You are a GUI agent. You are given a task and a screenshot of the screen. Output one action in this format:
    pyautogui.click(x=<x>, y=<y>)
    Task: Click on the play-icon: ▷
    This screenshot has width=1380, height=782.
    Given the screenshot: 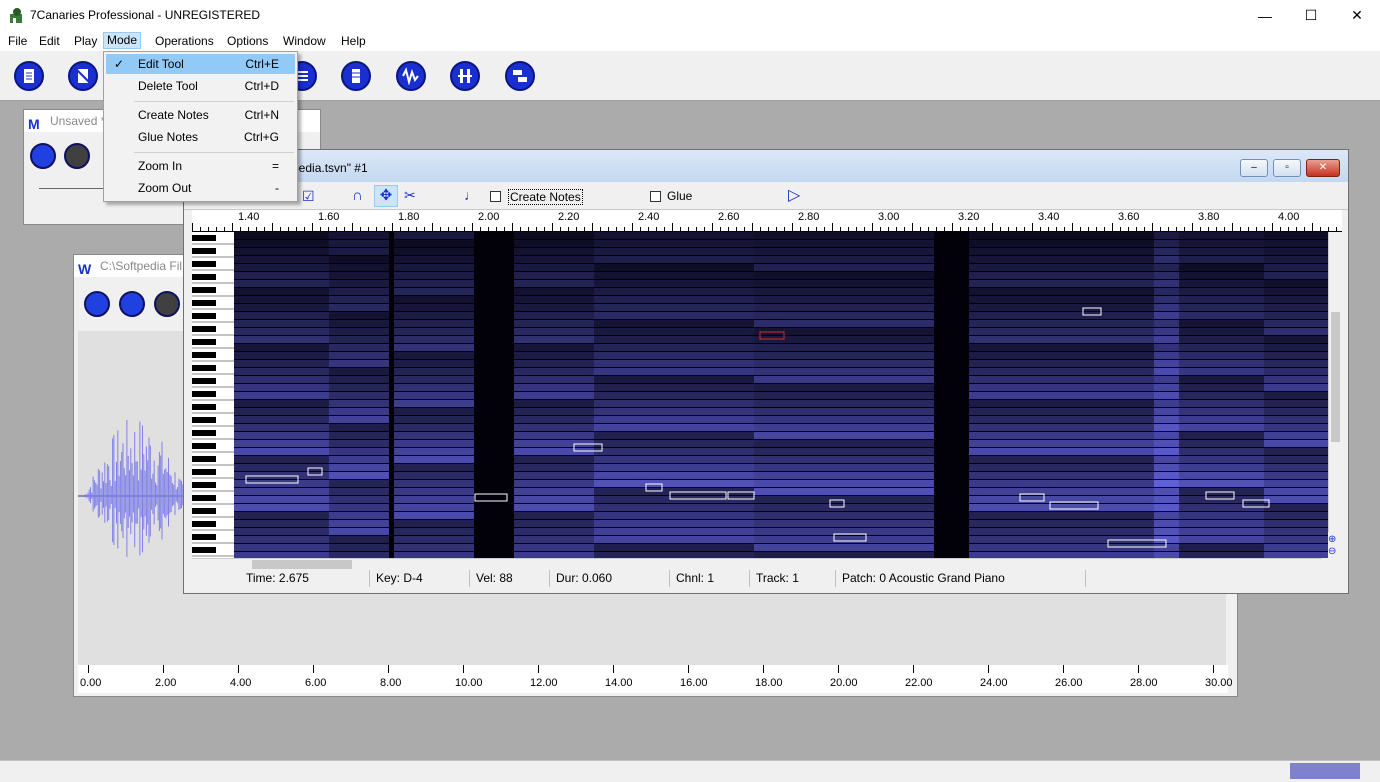 What is the action you would take?
    pyautogui.click(x=794, y=195)
    